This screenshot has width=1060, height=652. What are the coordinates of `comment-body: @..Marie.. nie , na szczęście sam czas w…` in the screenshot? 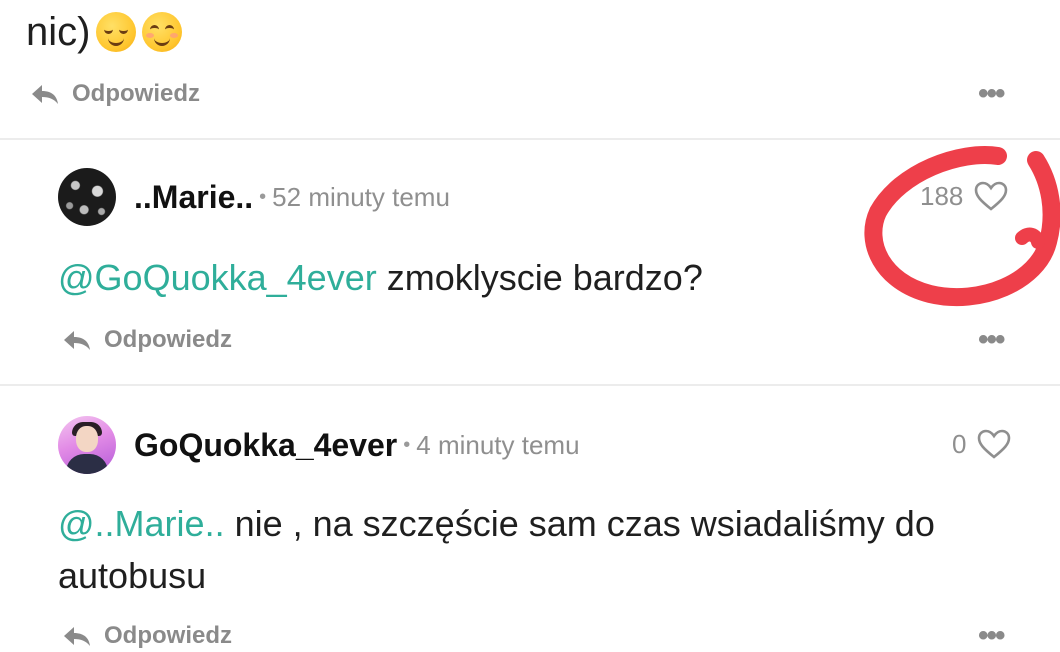 It's located at (538, 550).